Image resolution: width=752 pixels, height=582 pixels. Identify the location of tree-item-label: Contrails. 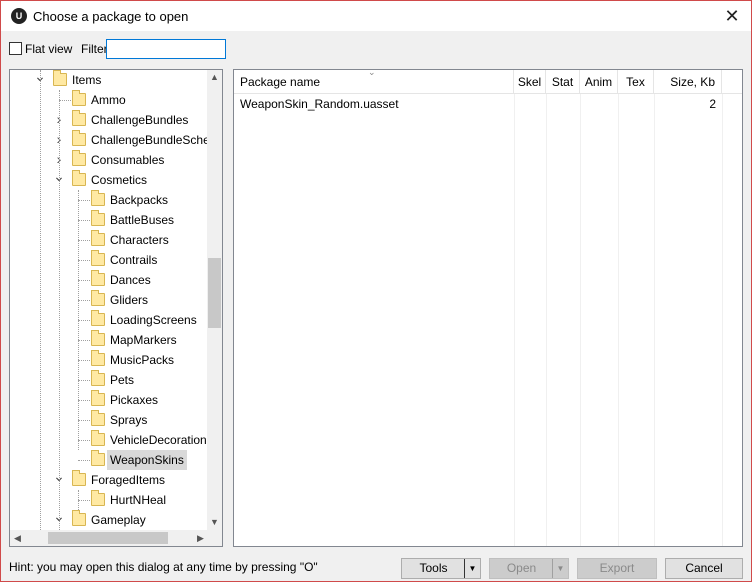
(134, 260).